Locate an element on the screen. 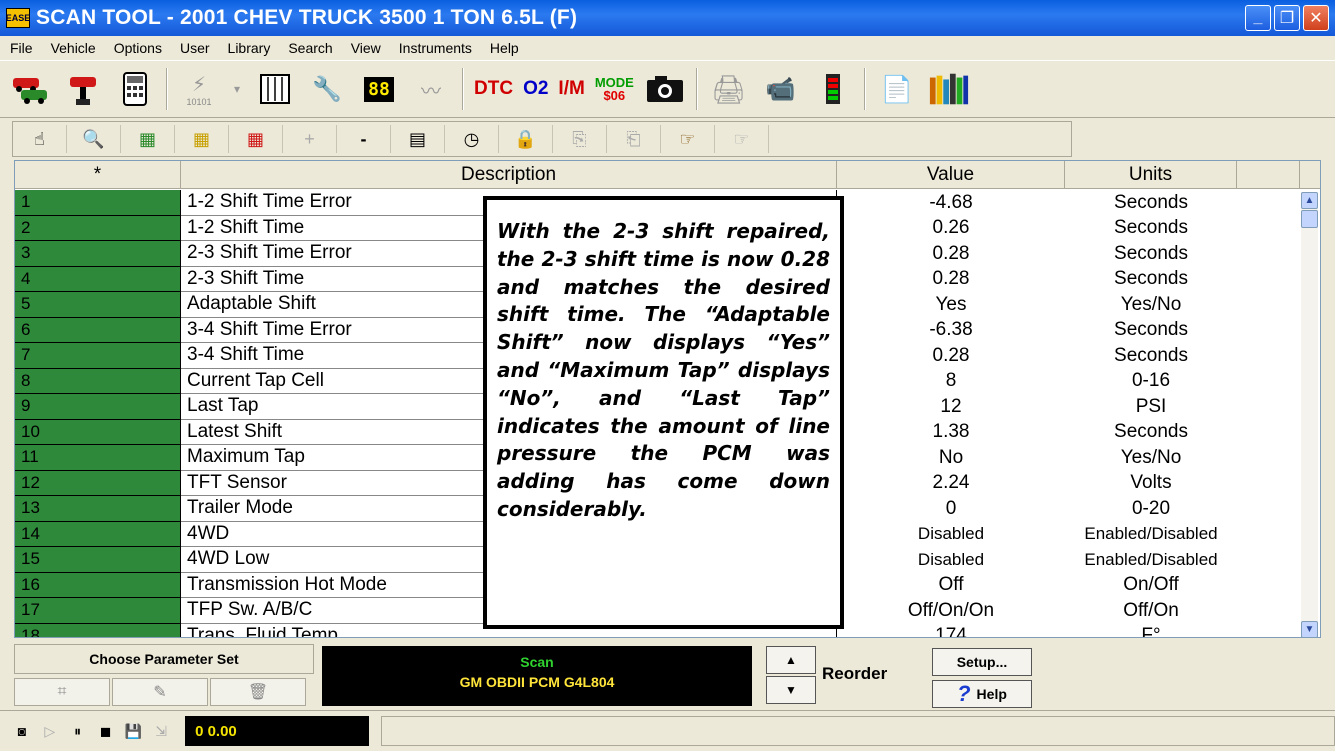 The image size is (1335, 751). row-value: Off/On/On is located at coordinates (951, 610).